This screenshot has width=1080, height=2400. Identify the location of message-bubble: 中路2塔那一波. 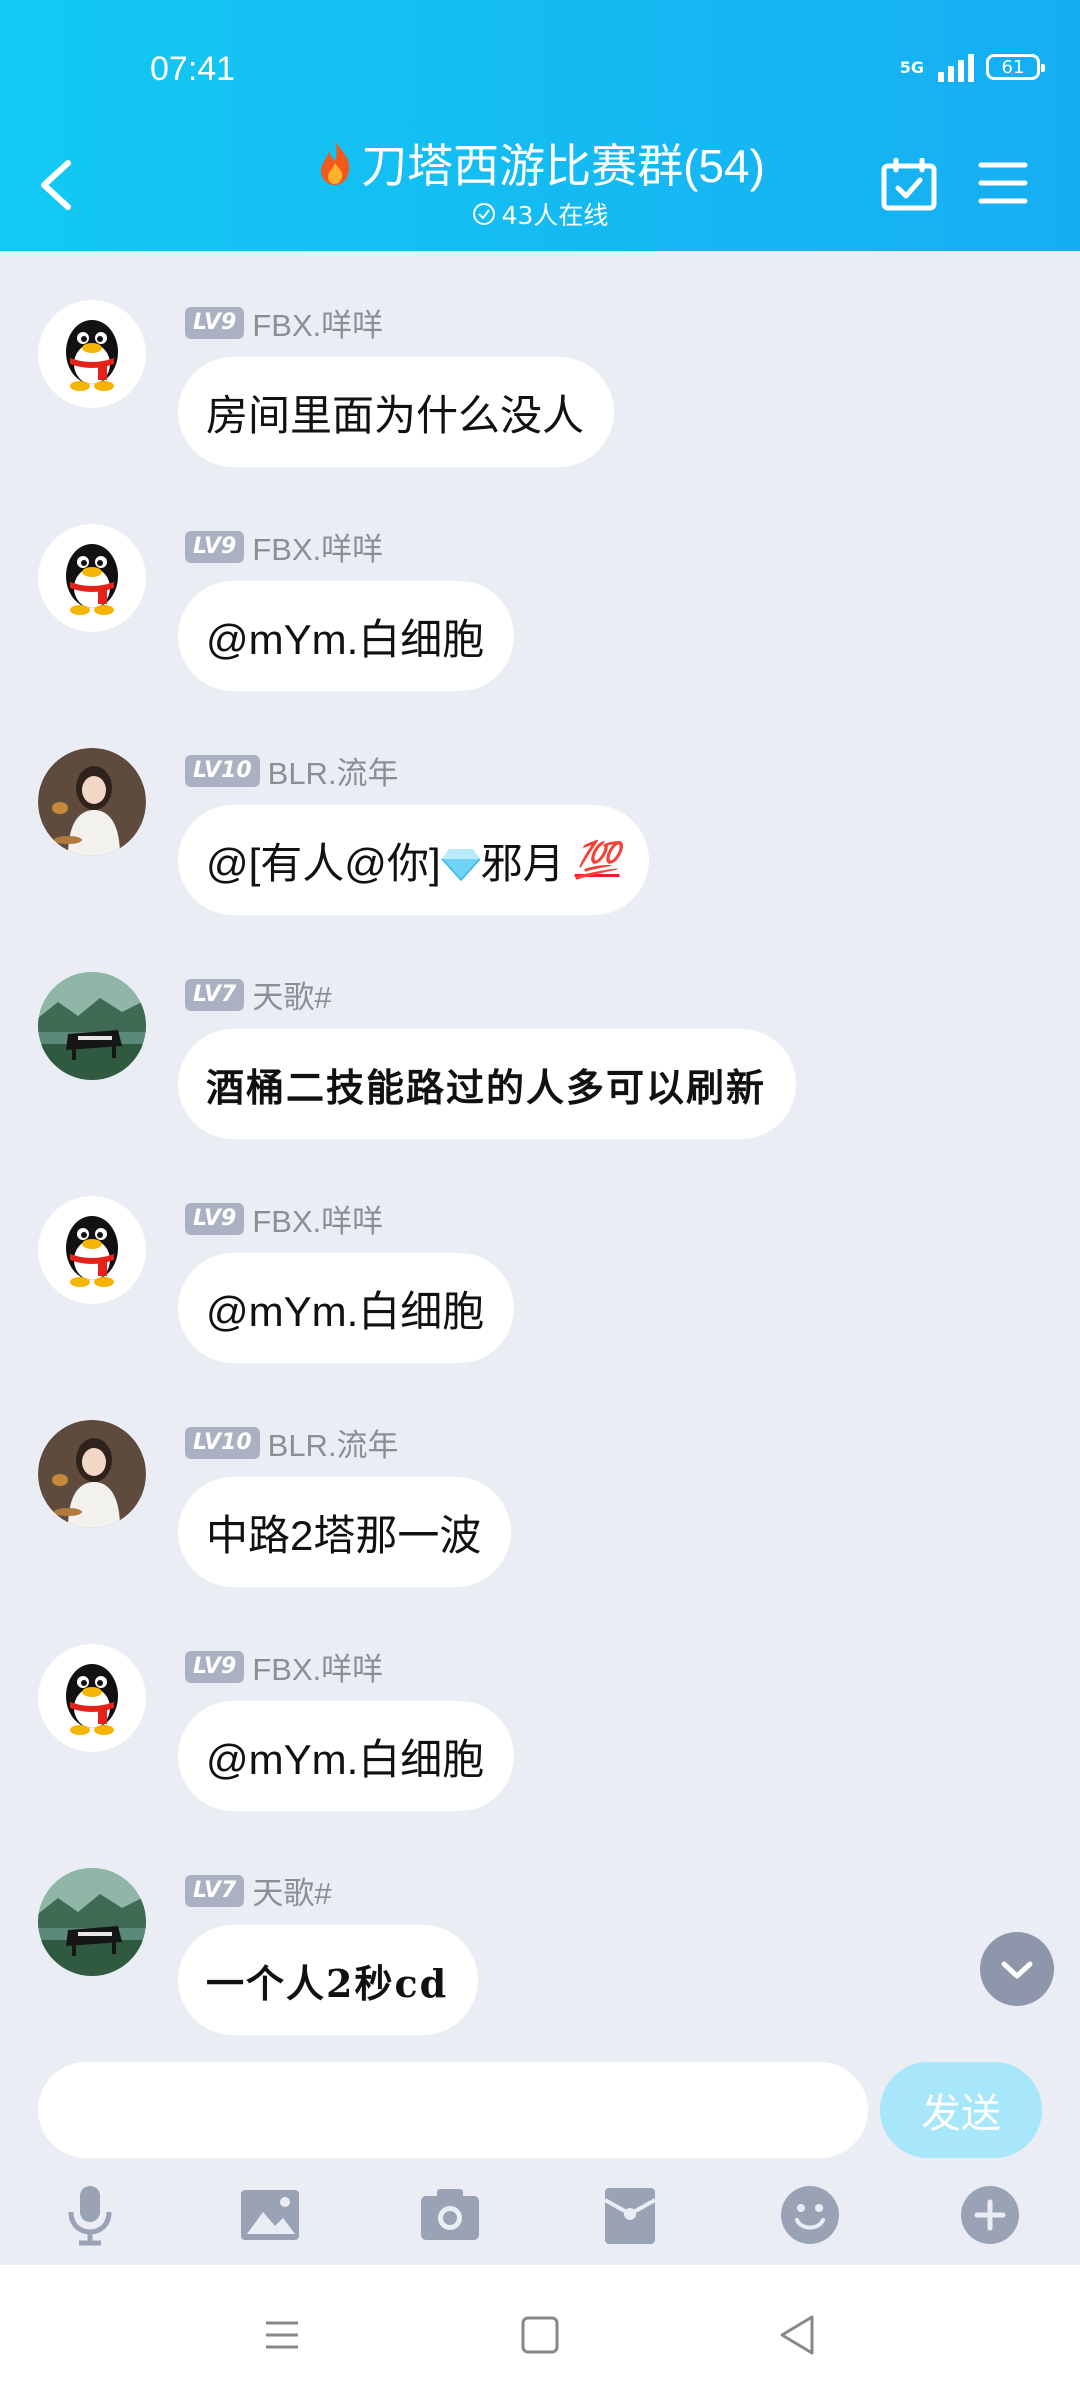
(345, 1532).